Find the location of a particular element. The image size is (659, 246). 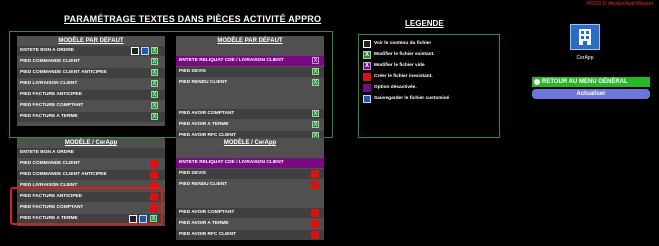

list-item: PIED AVOIR RFC CLIENT is located at coordinates (250, 235).